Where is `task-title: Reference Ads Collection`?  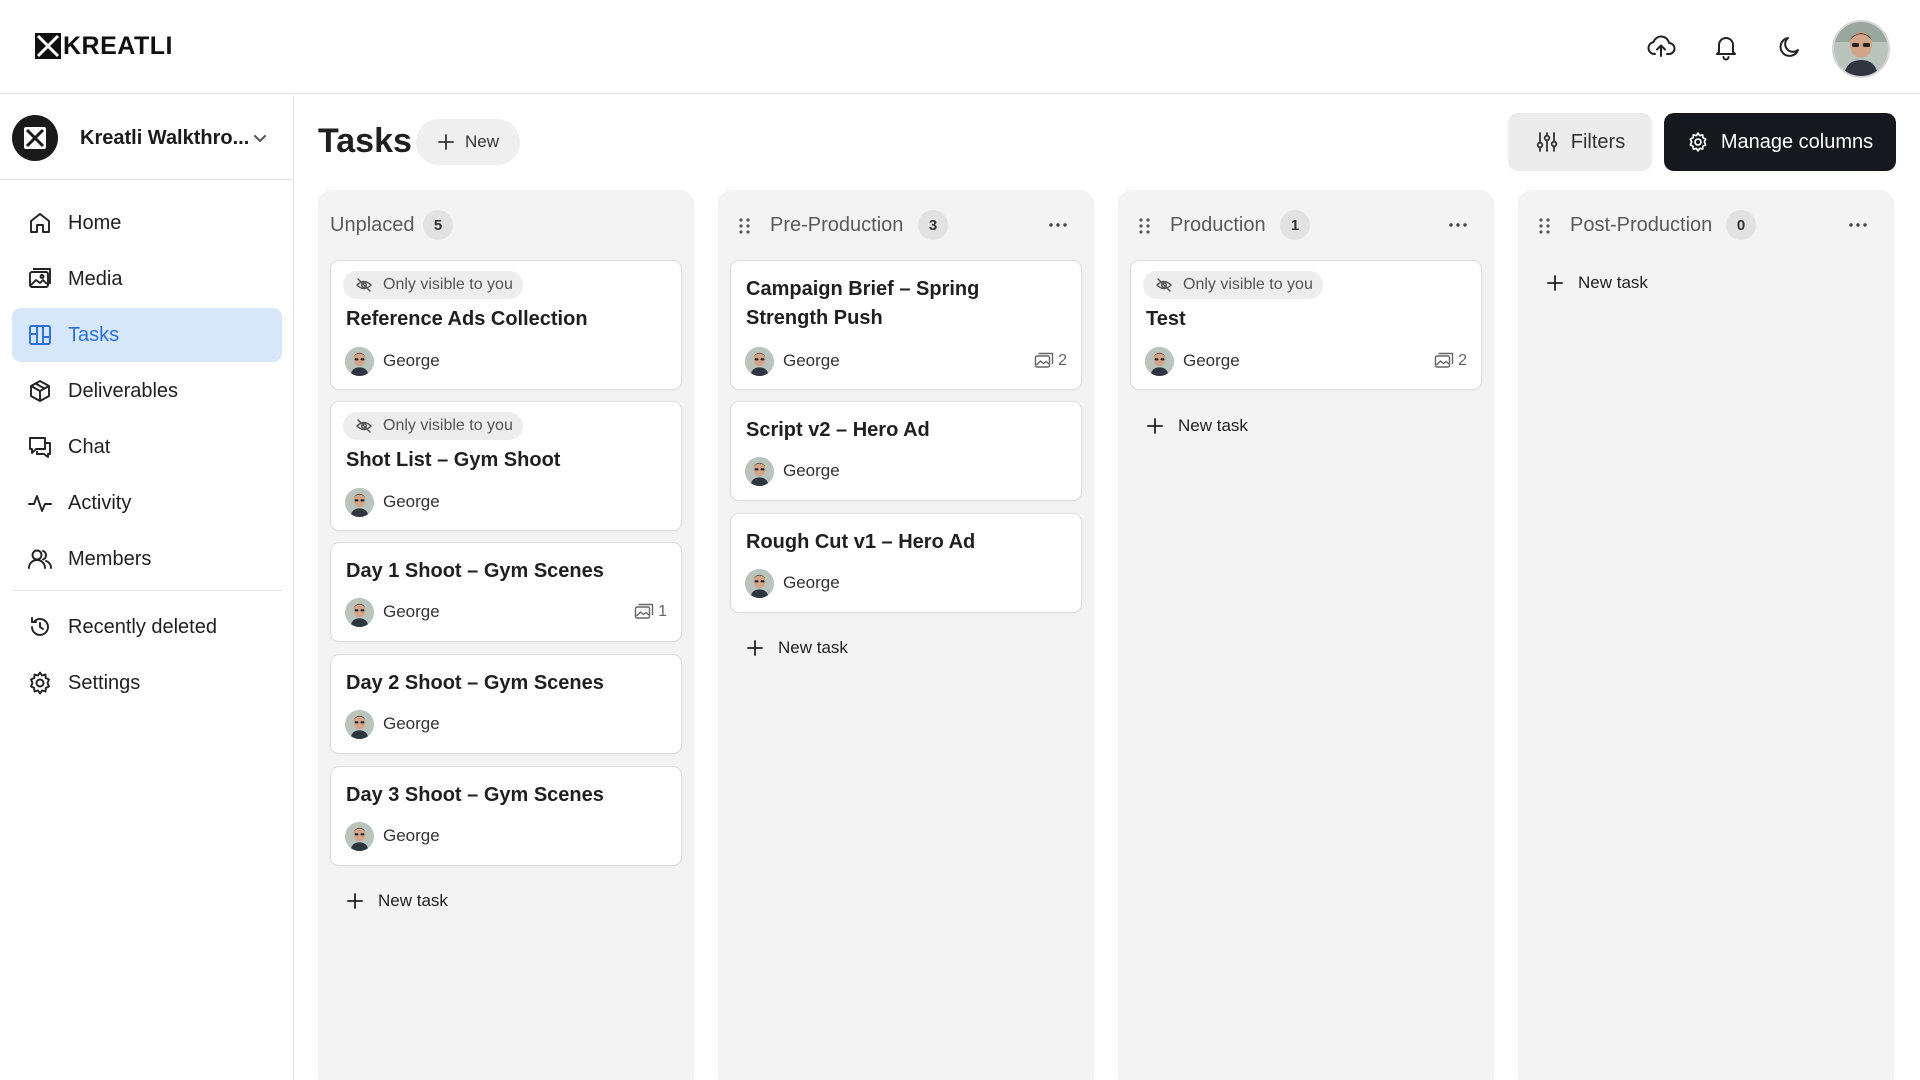 task-title: Reference Ads Collection is located at coordinates (467, 319).